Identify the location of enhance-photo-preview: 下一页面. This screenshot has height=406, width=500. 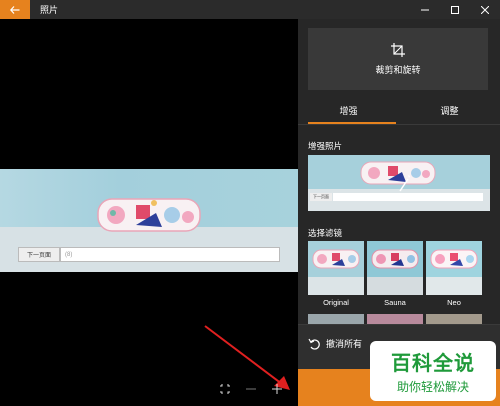
(399, 183).